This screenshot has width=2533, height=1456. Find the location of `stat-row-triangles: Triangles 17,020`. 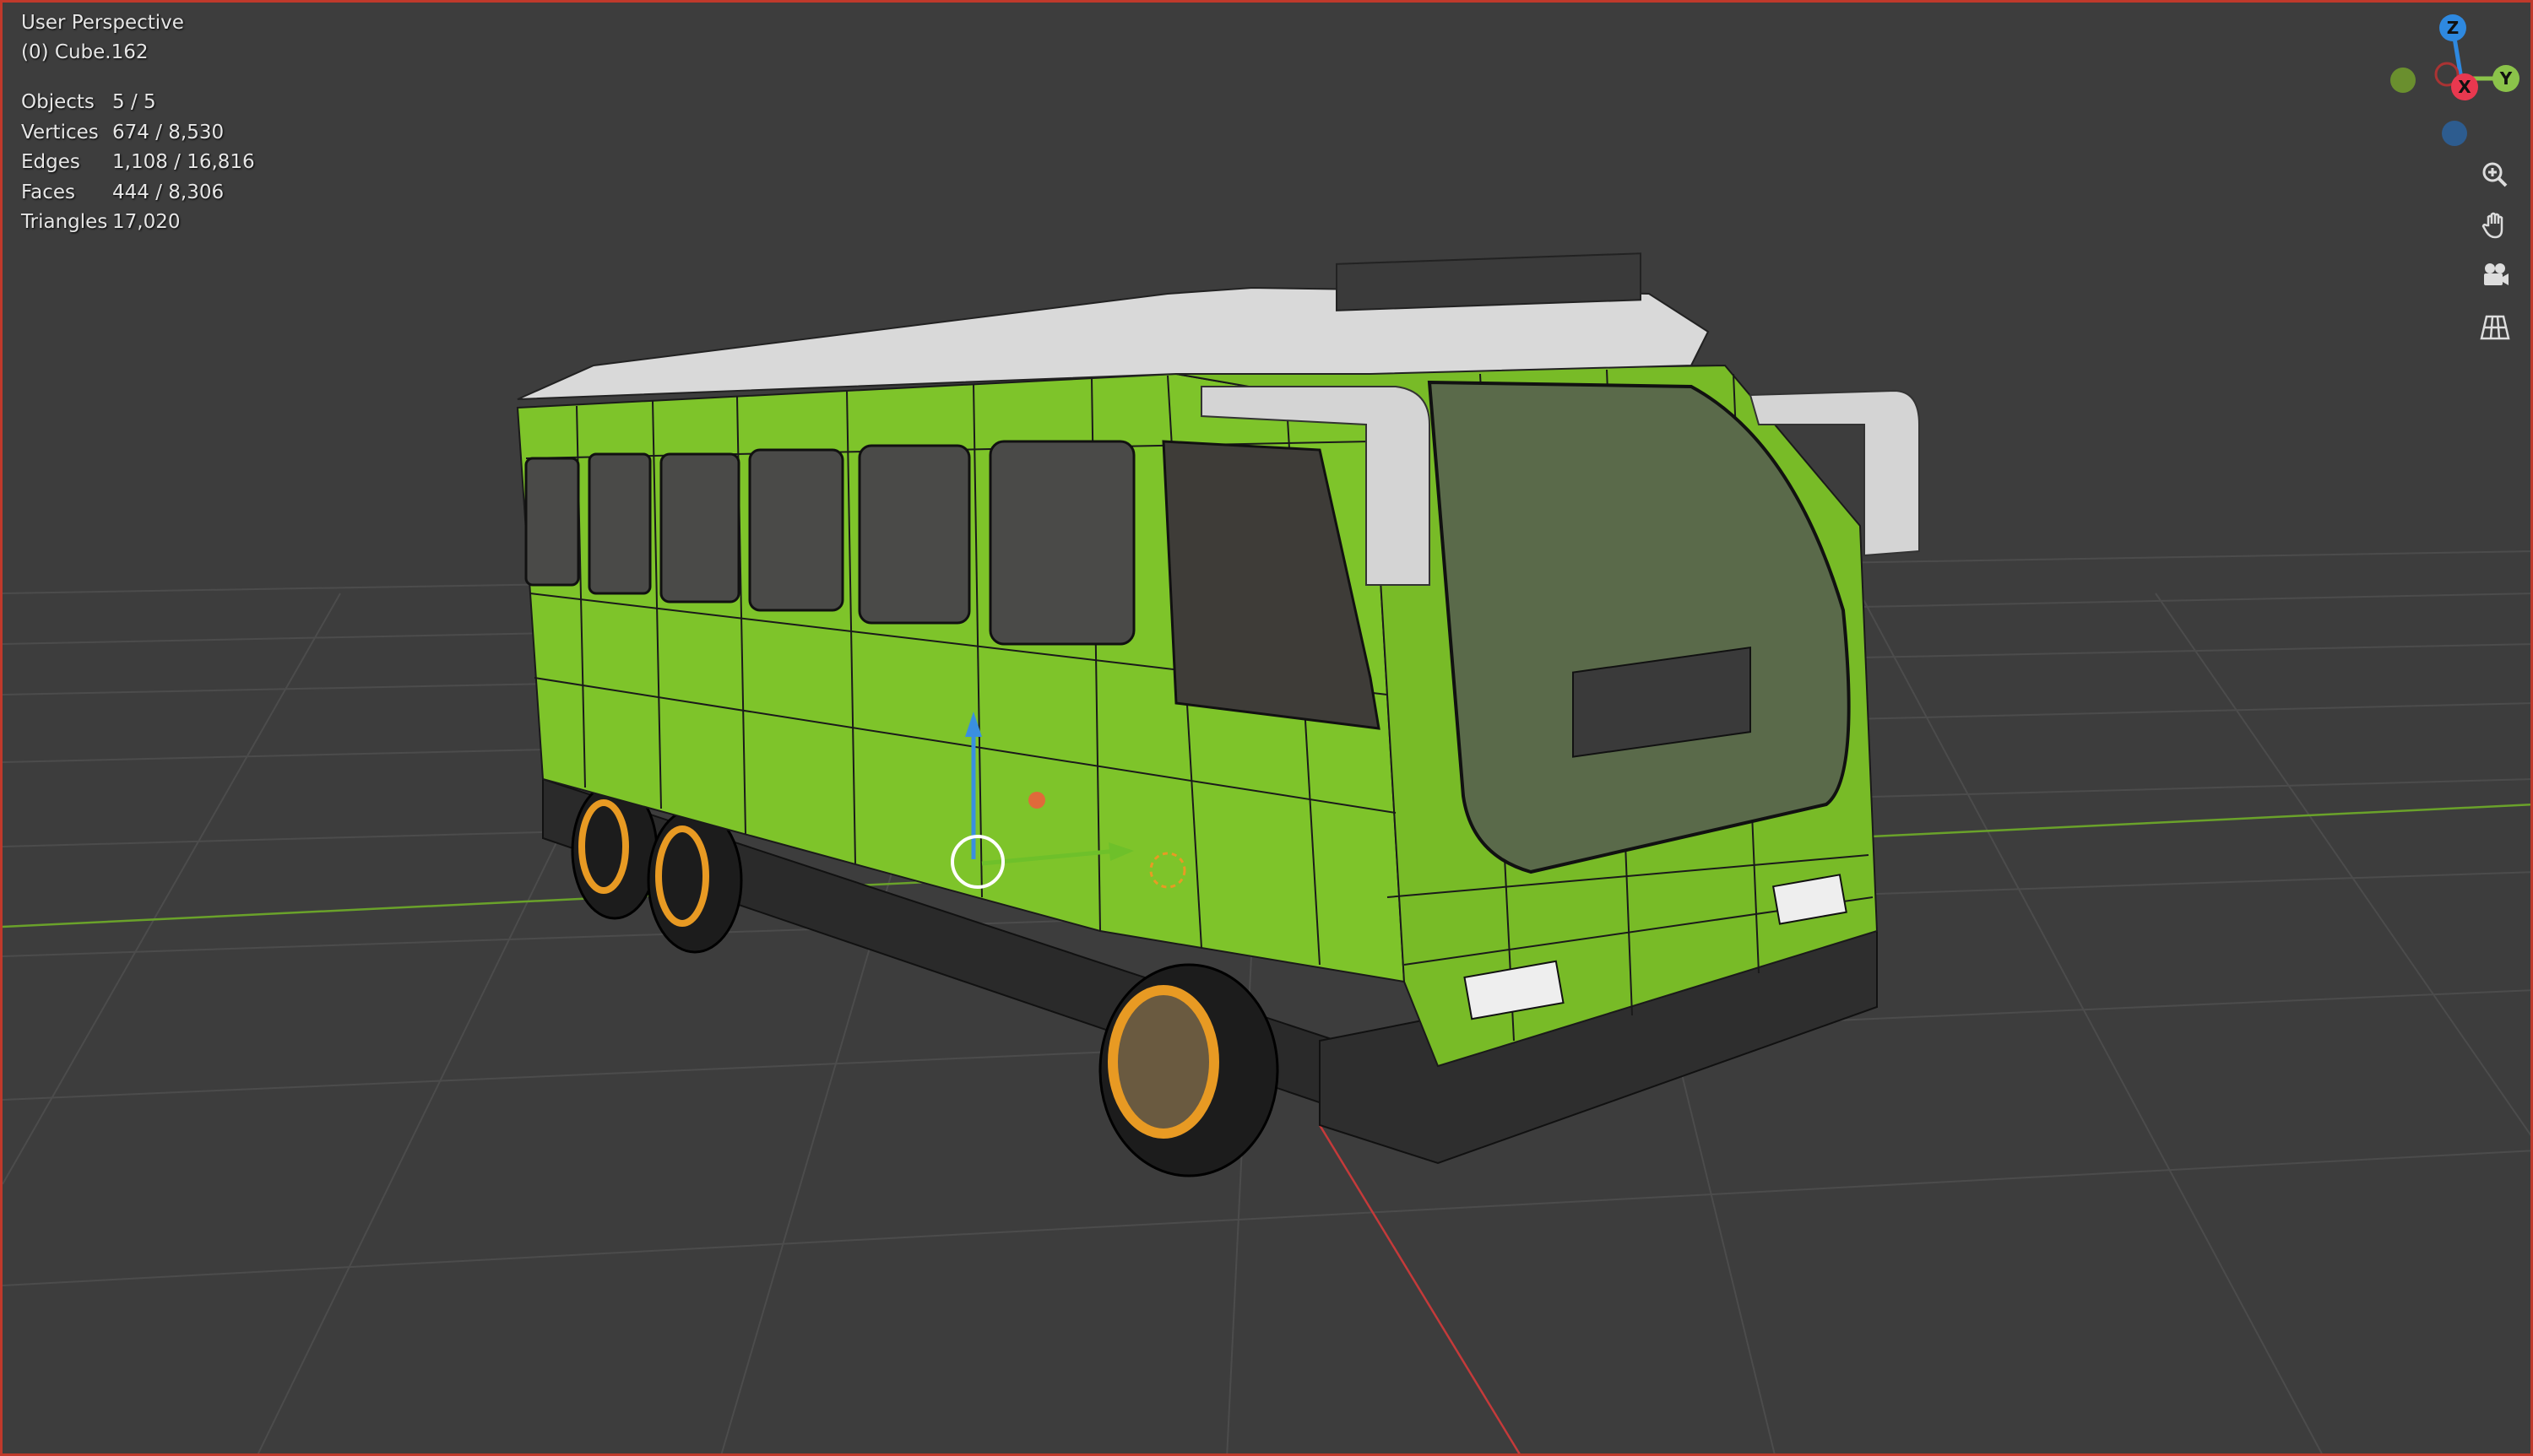

stat-row-triangles: Triangles 17,020 is located at coordinates (138, 223).